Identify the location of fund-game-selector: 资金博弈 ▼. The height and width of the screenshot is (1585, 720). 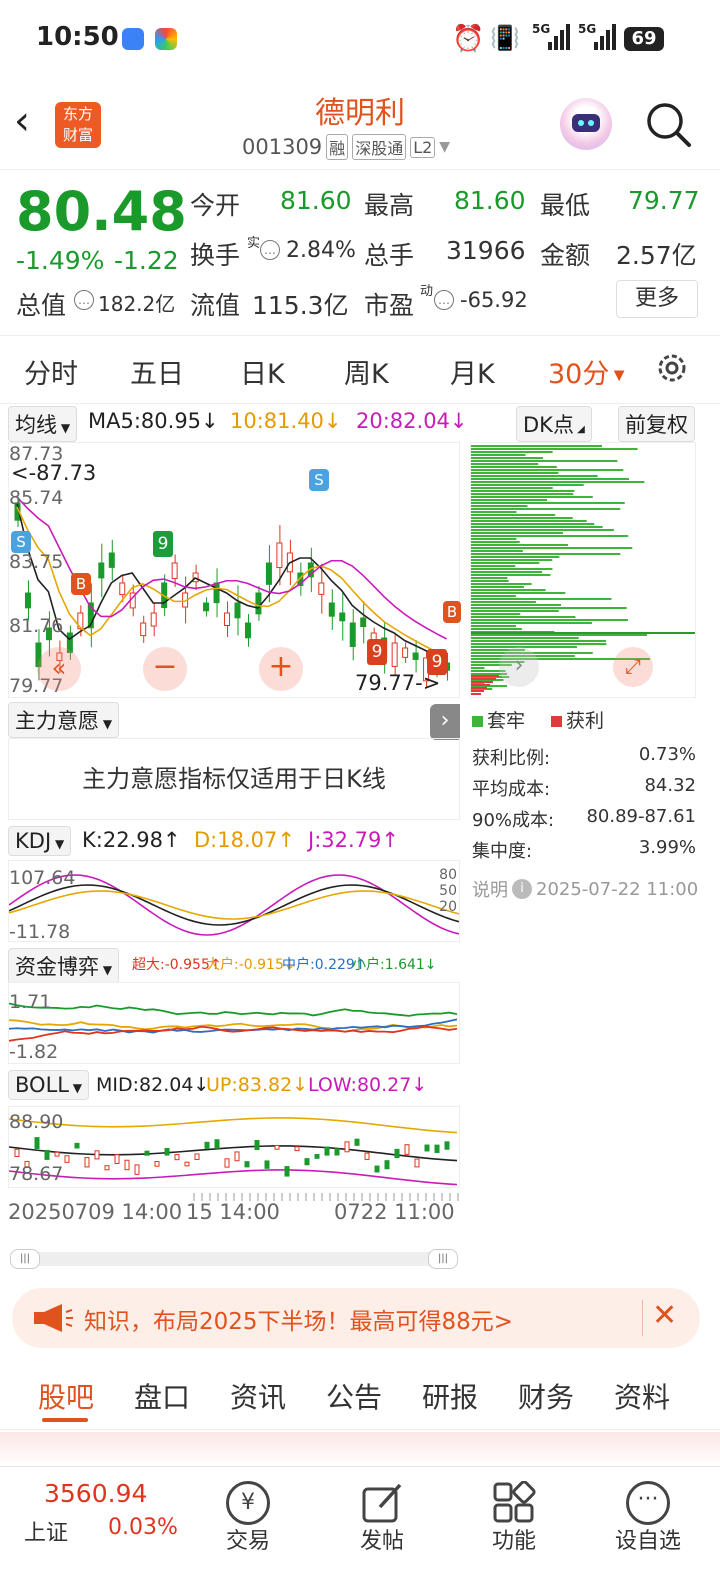
(64, 966).